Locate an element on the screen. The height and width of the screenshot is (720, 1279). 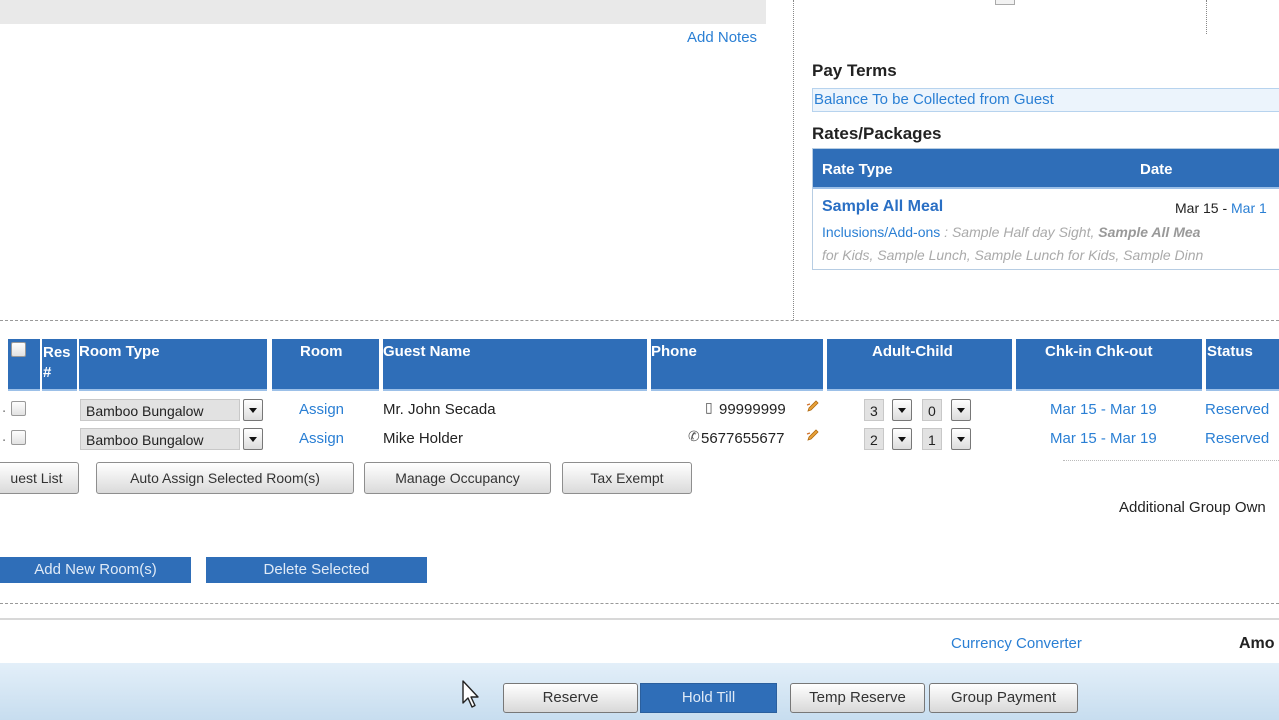
phone-header: Phone is located at coordinates (737, 365).